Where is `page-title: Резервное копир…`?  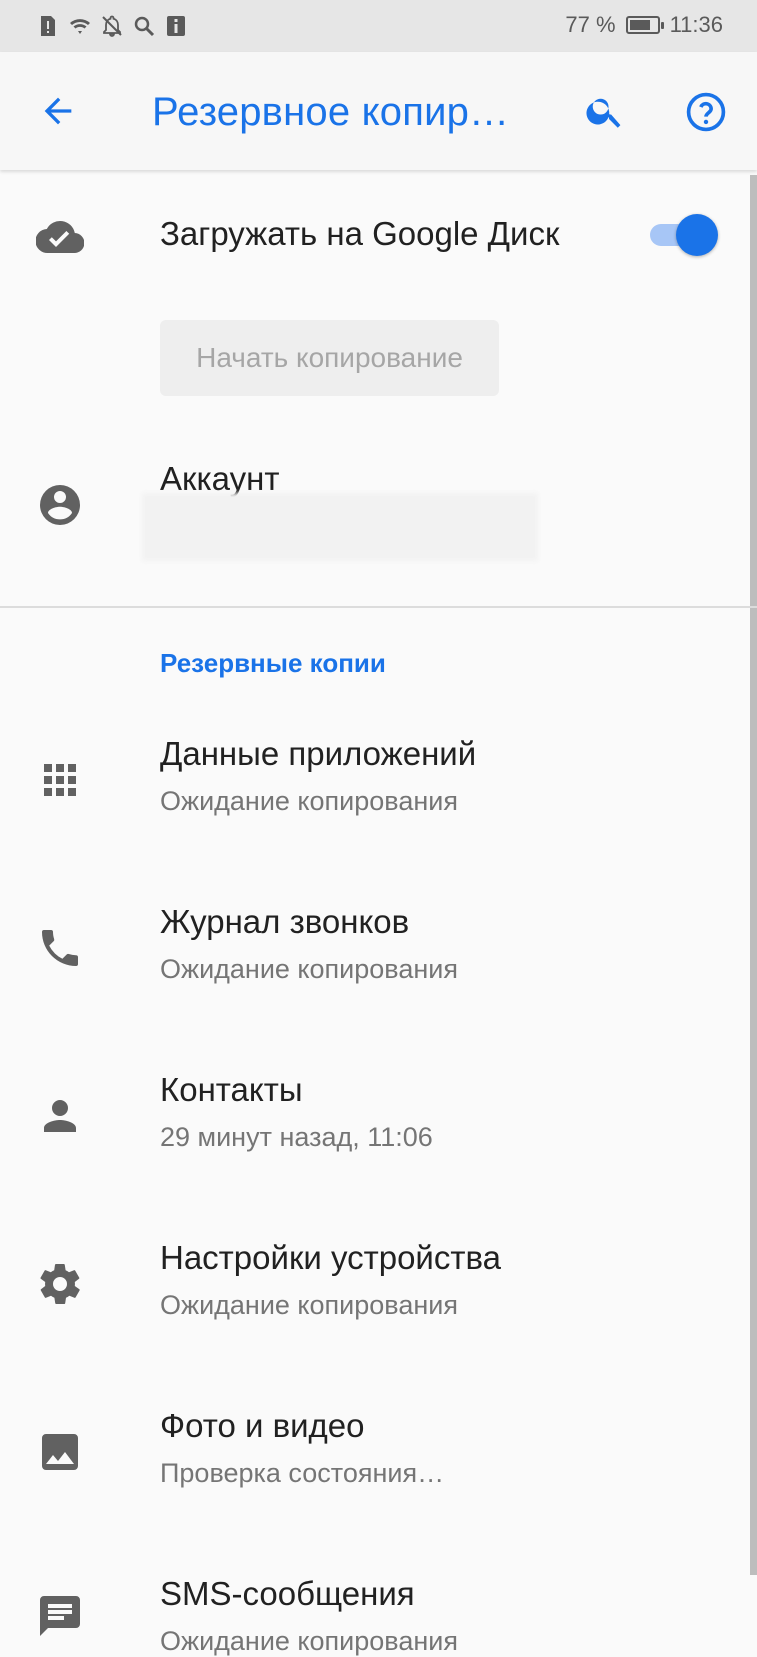 page-title: Резервное копир… is located at coordinates (331, 112).